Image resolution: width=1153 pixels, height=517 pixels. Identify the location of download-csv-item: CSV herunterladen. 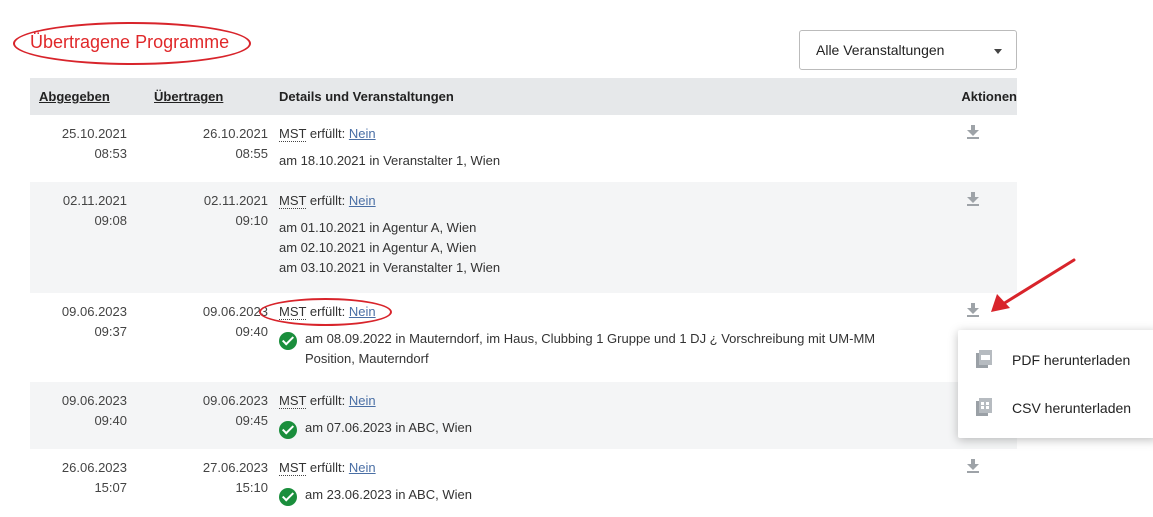
(1055, 408).